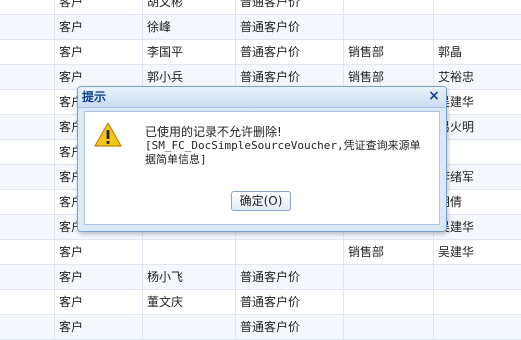  What do you see at coordinates (188, 27) in the screenshot?
I see `table-cell: 徐峰` at bounding box center [188, 27].